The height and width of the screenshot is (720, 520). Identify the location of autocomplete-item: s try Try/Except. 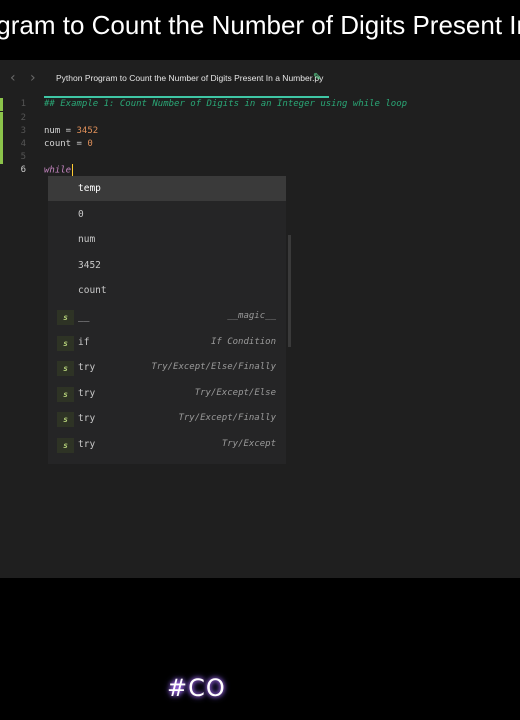
(167, 444).